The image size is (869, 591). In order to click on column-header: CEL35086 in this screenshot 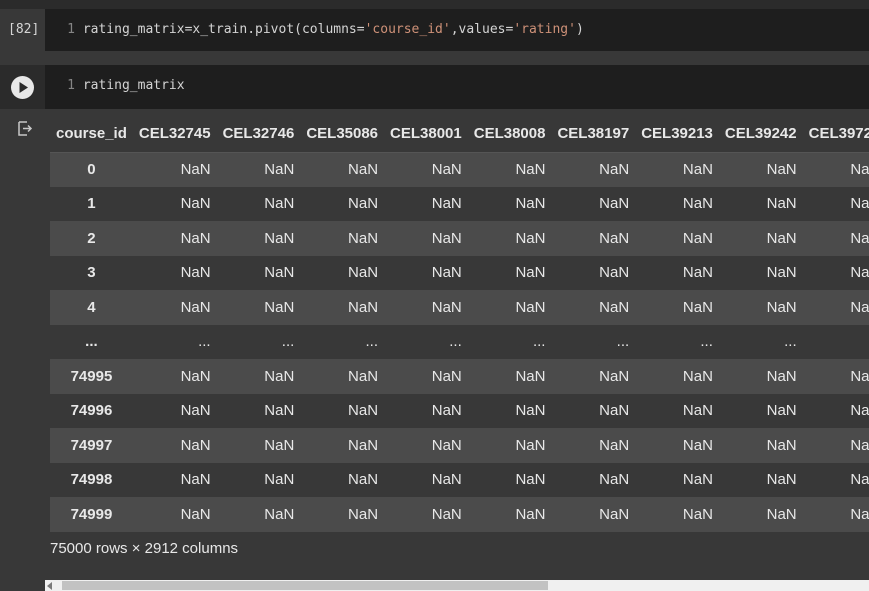, I will do `click(342, 134)`.